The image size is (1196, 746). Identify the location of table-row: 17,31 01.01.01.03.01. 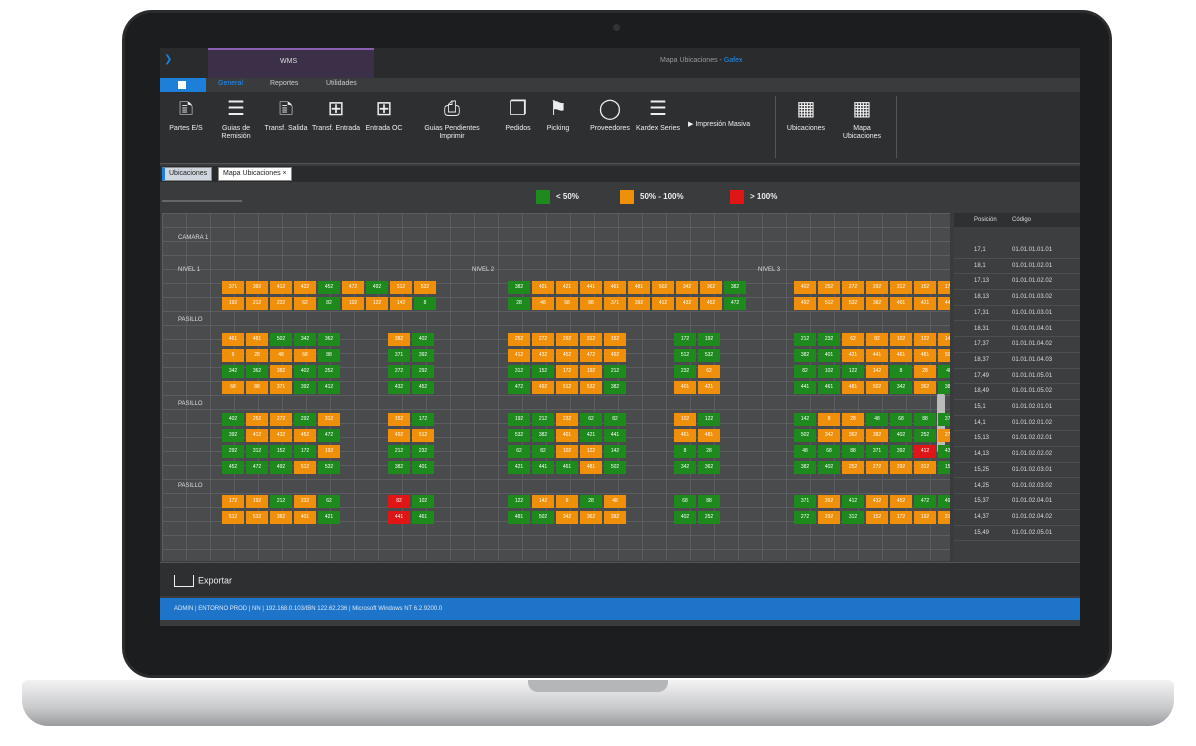
(1017, 314).